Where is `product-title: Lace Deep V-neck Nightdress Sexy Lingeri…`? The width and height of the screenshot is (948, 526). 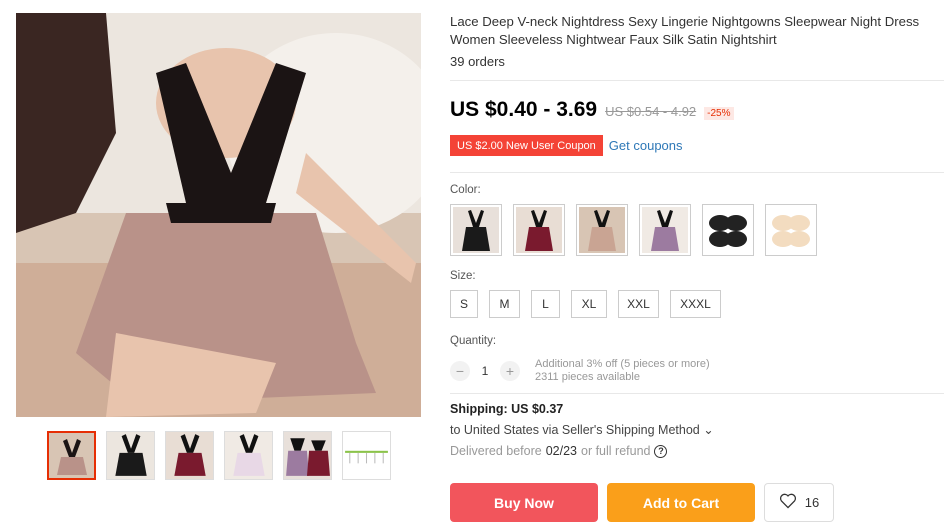 product-title: Lace Deep V-neck Nightdress Sexy Lingeri… is located at coordinates (685, 30).